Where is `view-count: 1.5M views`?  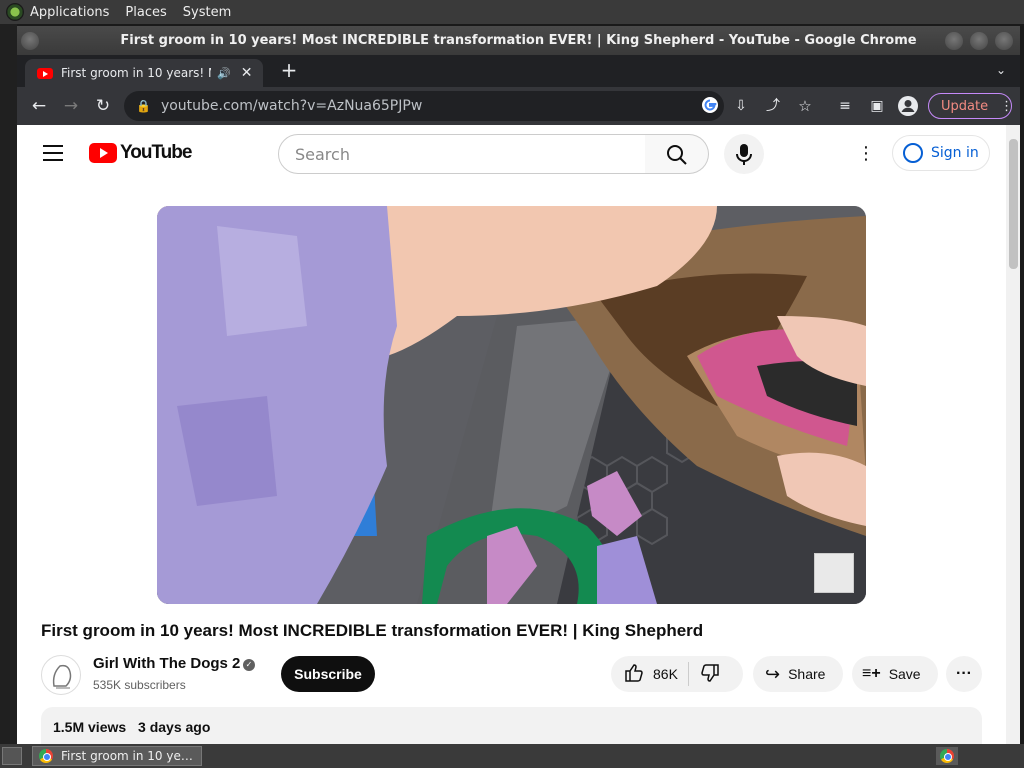 view-count: 1.5M views is located at coordinates (90, 727).